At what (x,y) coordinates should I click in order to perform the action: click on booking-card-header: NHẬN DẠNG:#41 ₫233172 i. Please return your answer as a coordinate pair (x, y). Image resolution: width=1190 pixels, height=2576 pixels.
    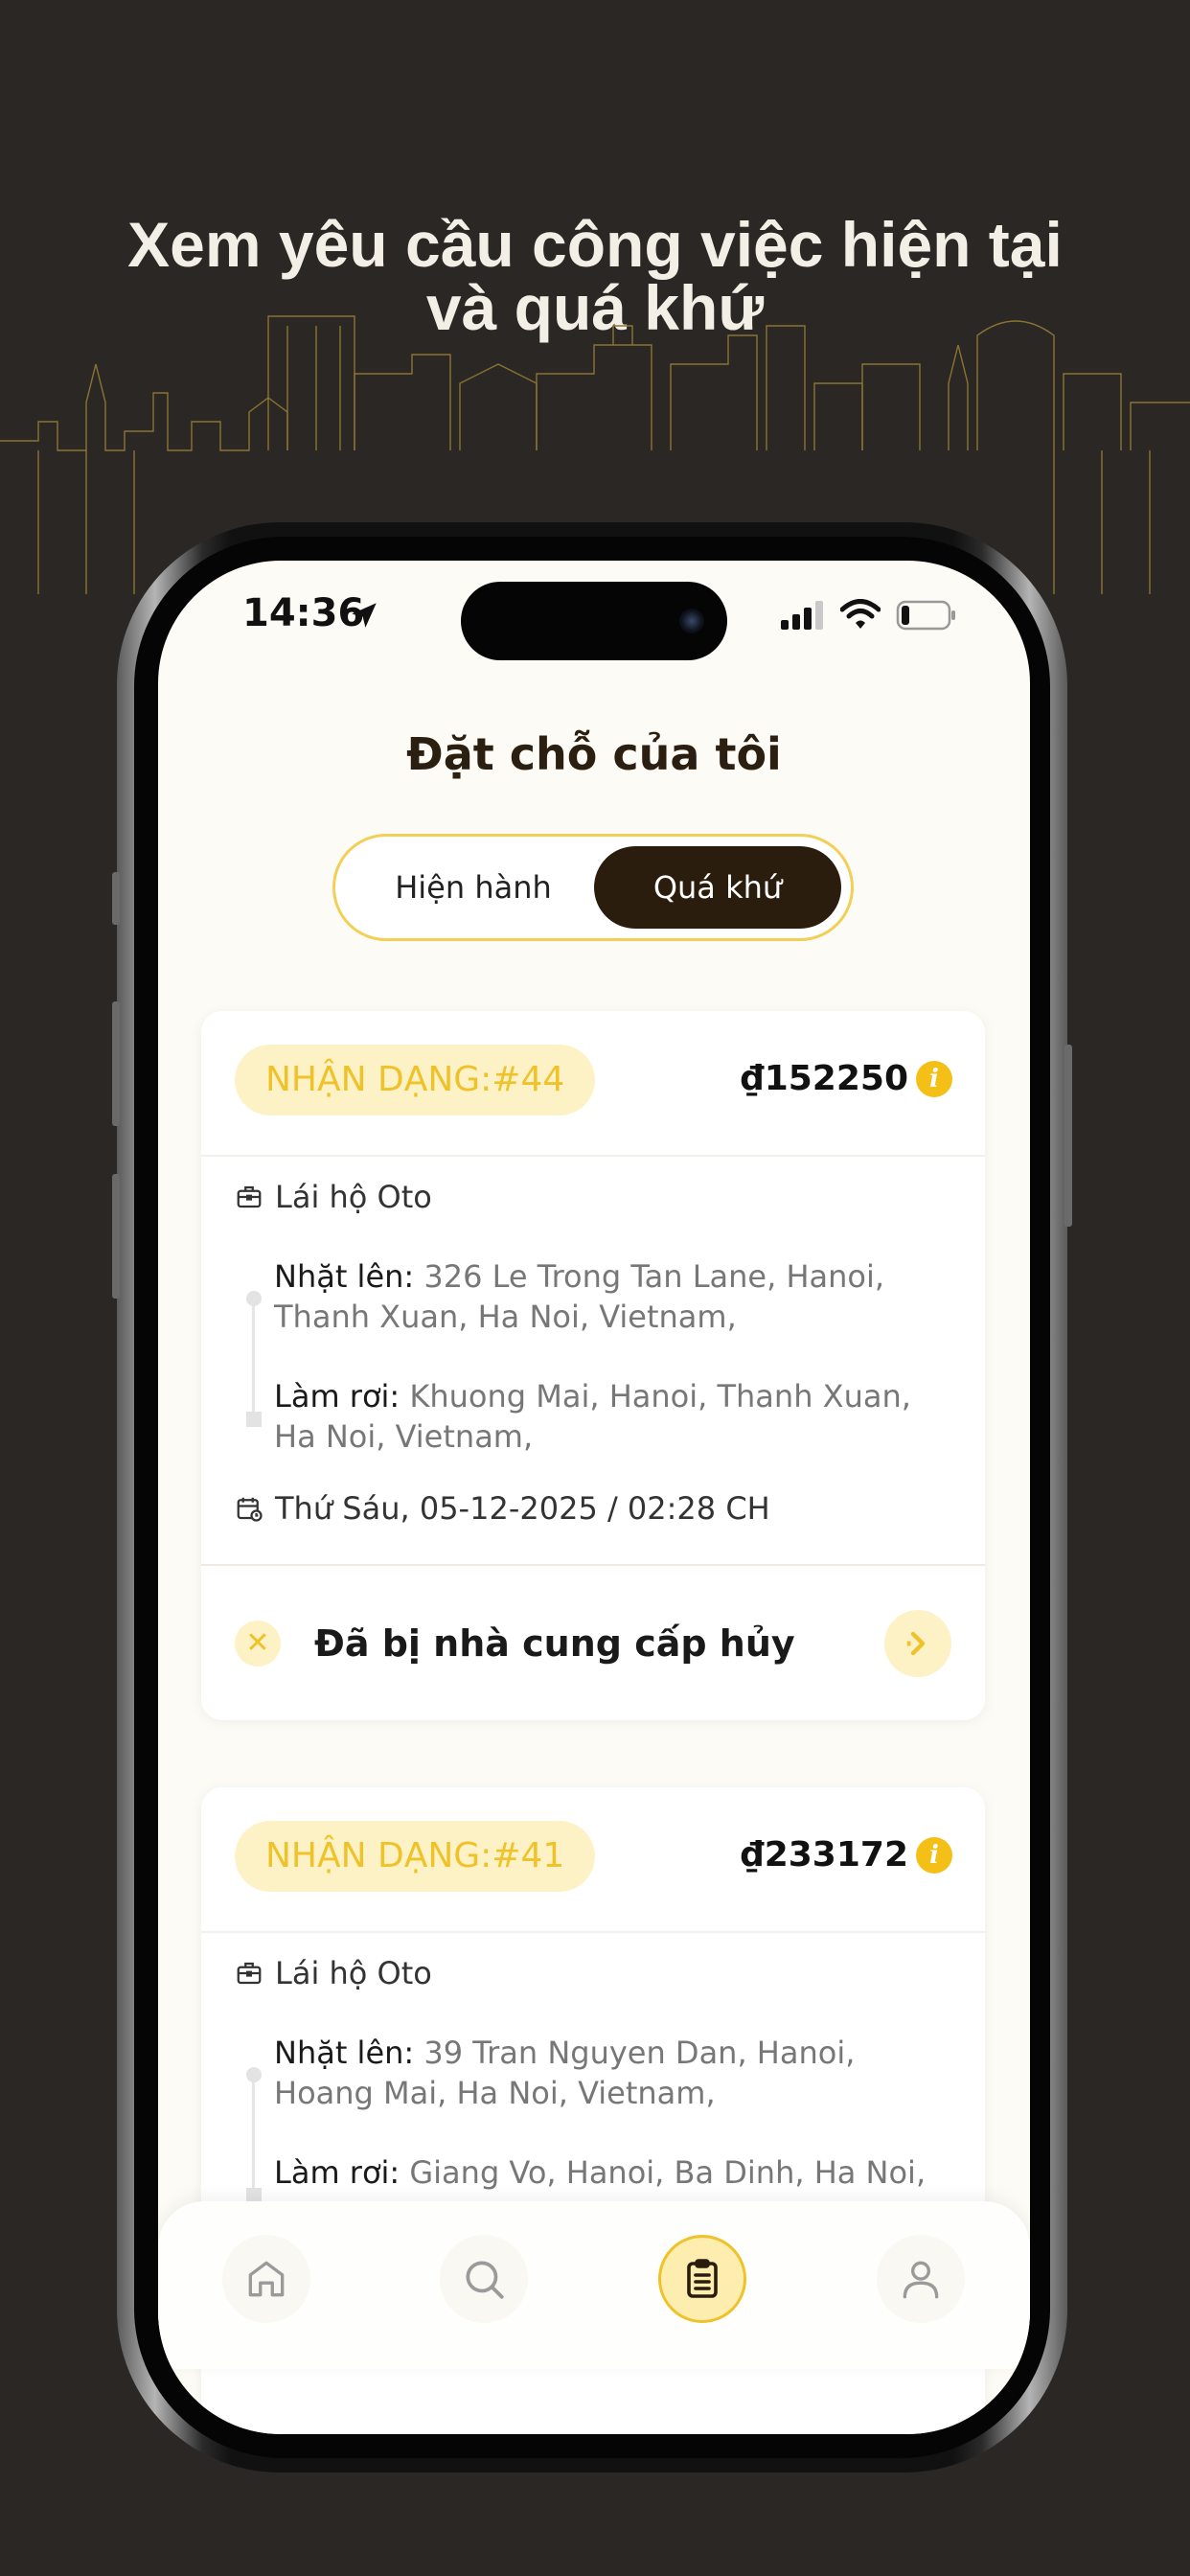
    Looking at the image, I should click on (593, 1860).